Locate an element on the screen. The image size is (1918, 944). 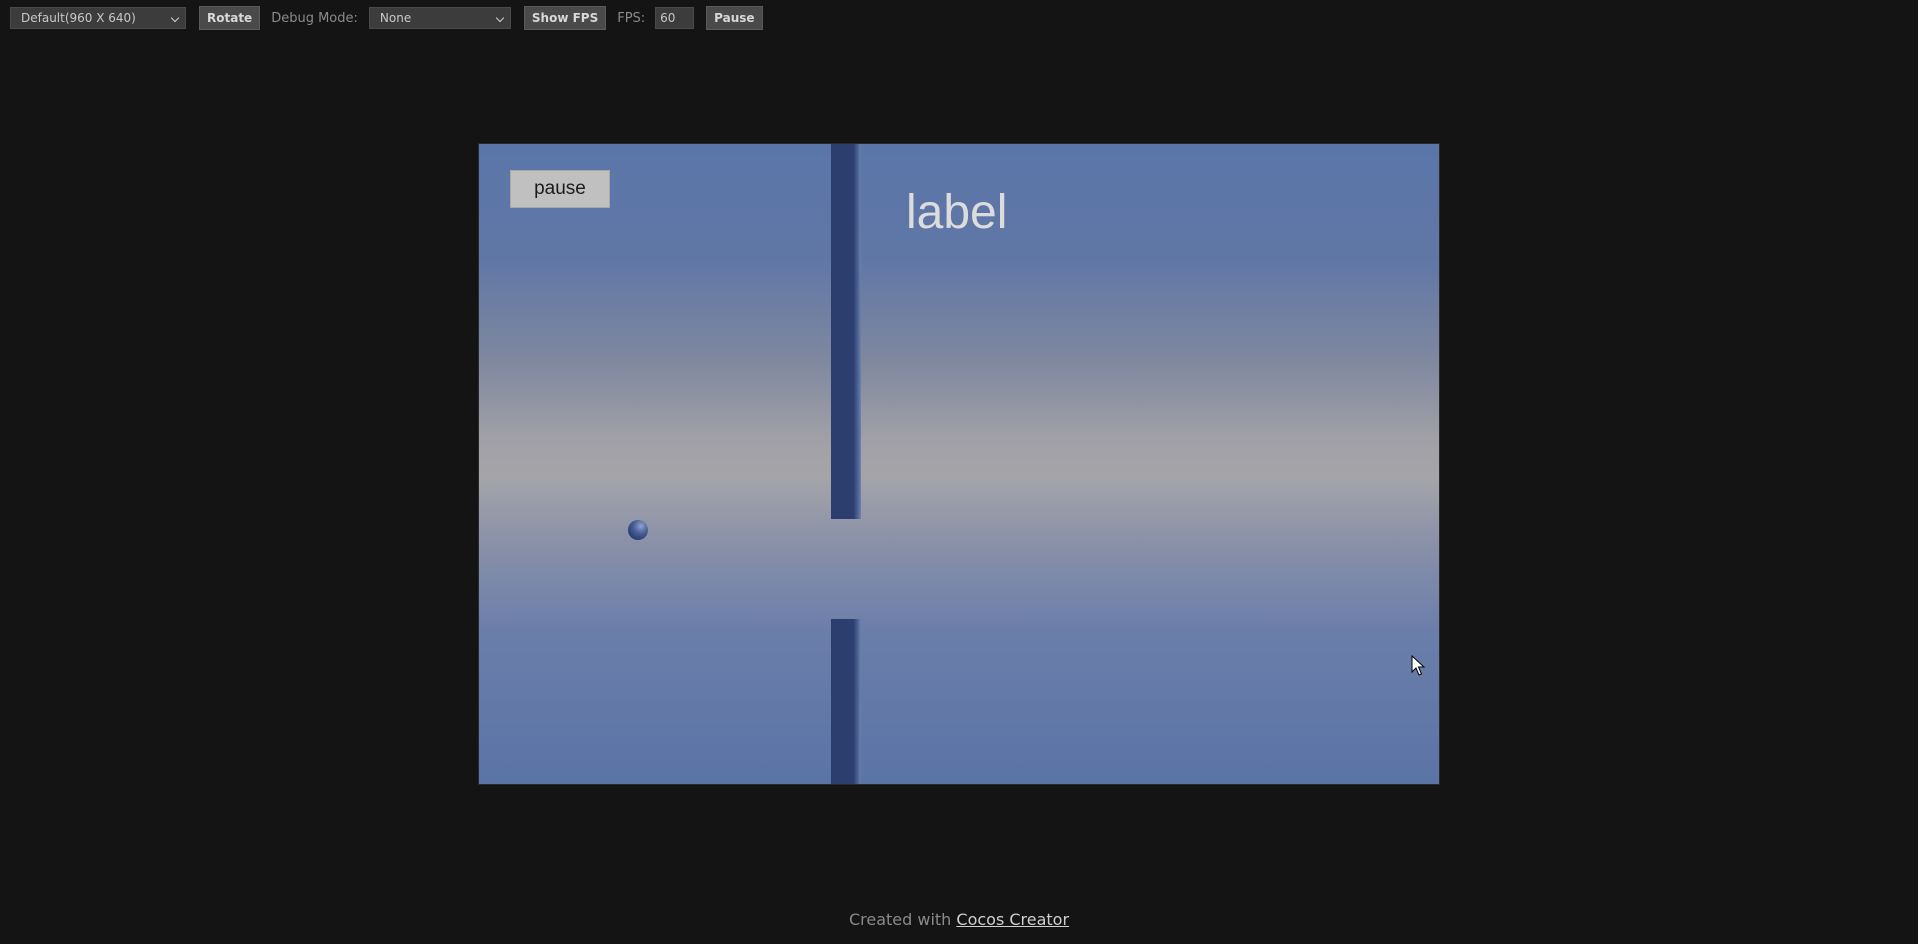
rotate-button: Rotate is located at coordinates (230, 18).